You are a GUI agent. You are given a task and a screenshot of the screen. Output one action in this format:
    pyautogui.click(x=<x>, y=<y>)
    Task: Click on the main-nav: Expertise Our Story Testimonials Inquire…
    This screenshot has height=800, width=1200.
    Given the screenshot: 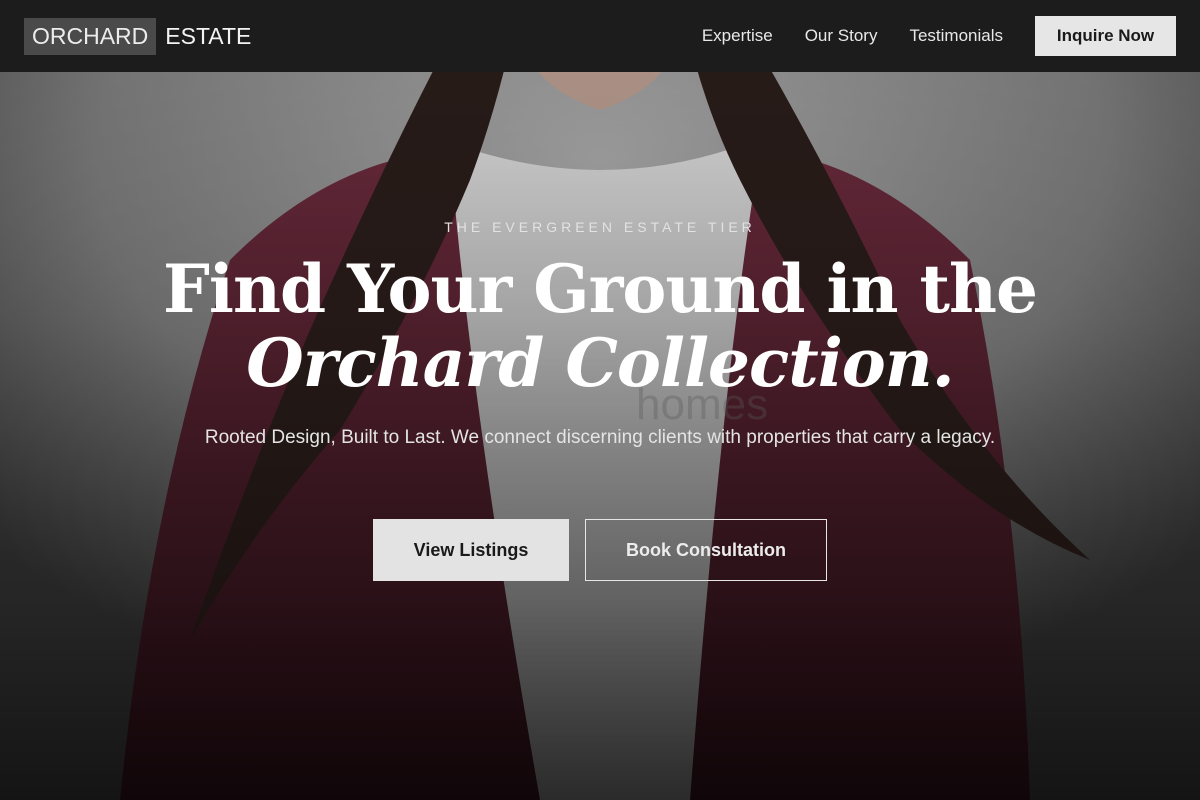 What is the action you would take?
    pyautogui.click(x=939, y=36)
    